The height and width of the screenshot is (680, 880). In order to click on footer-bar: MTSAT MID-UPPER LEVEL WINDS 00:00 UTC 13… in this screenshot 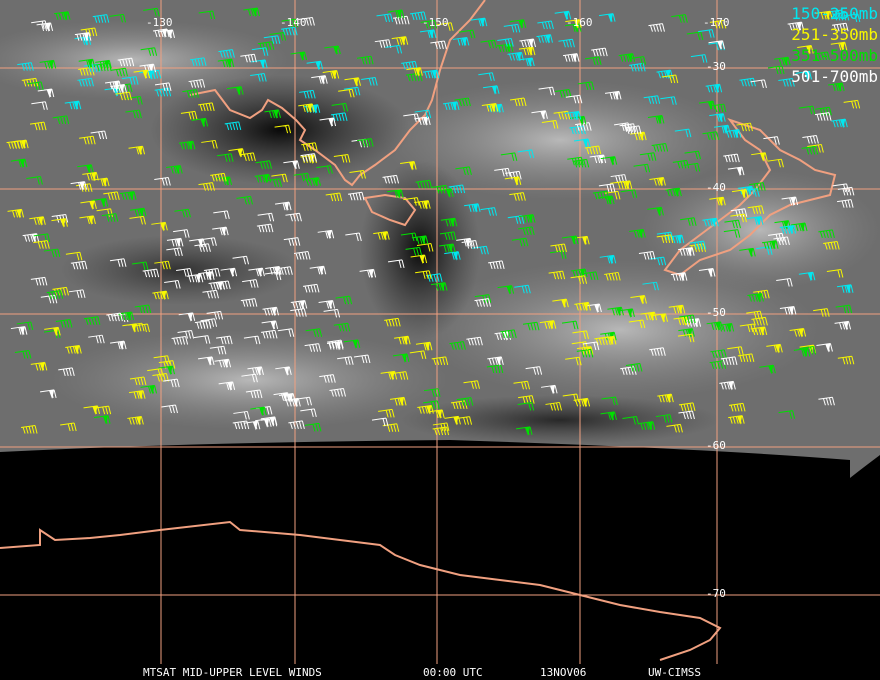, I will do `click(440, 672)`.